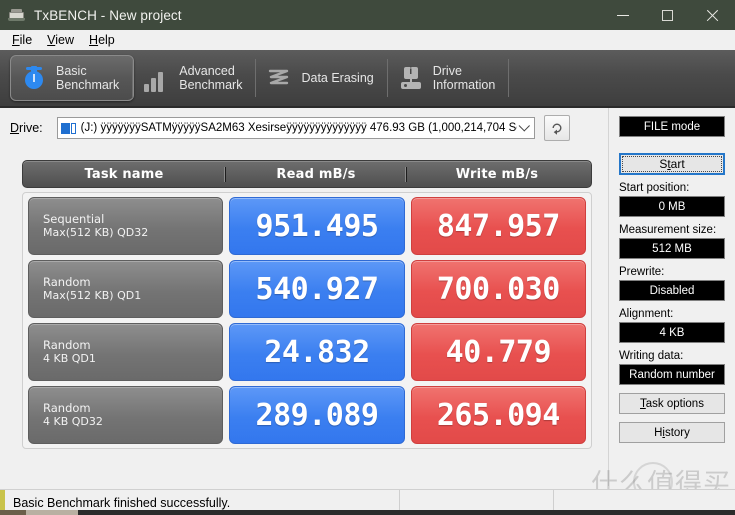 The image size is (735, 515). Describe the element at coordinates (337, 78) in the screenshot. I see `tab-data-erasing-label: Data Erasing` at that location.